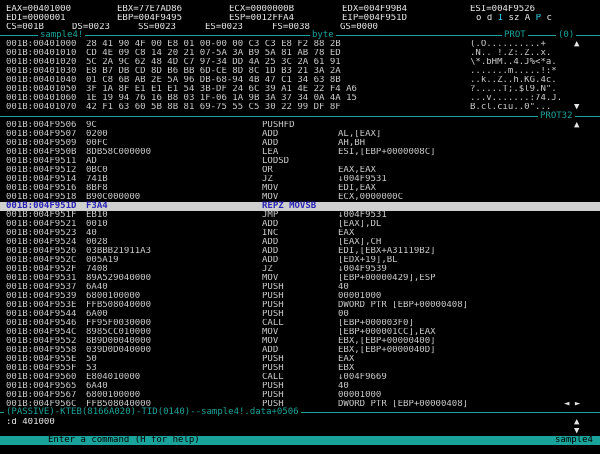 Image resolution: width=600 pixels, height=454 pixels. I want to click on code-row: 001B:004F9523 40 INC EAX, so click(300, 233).